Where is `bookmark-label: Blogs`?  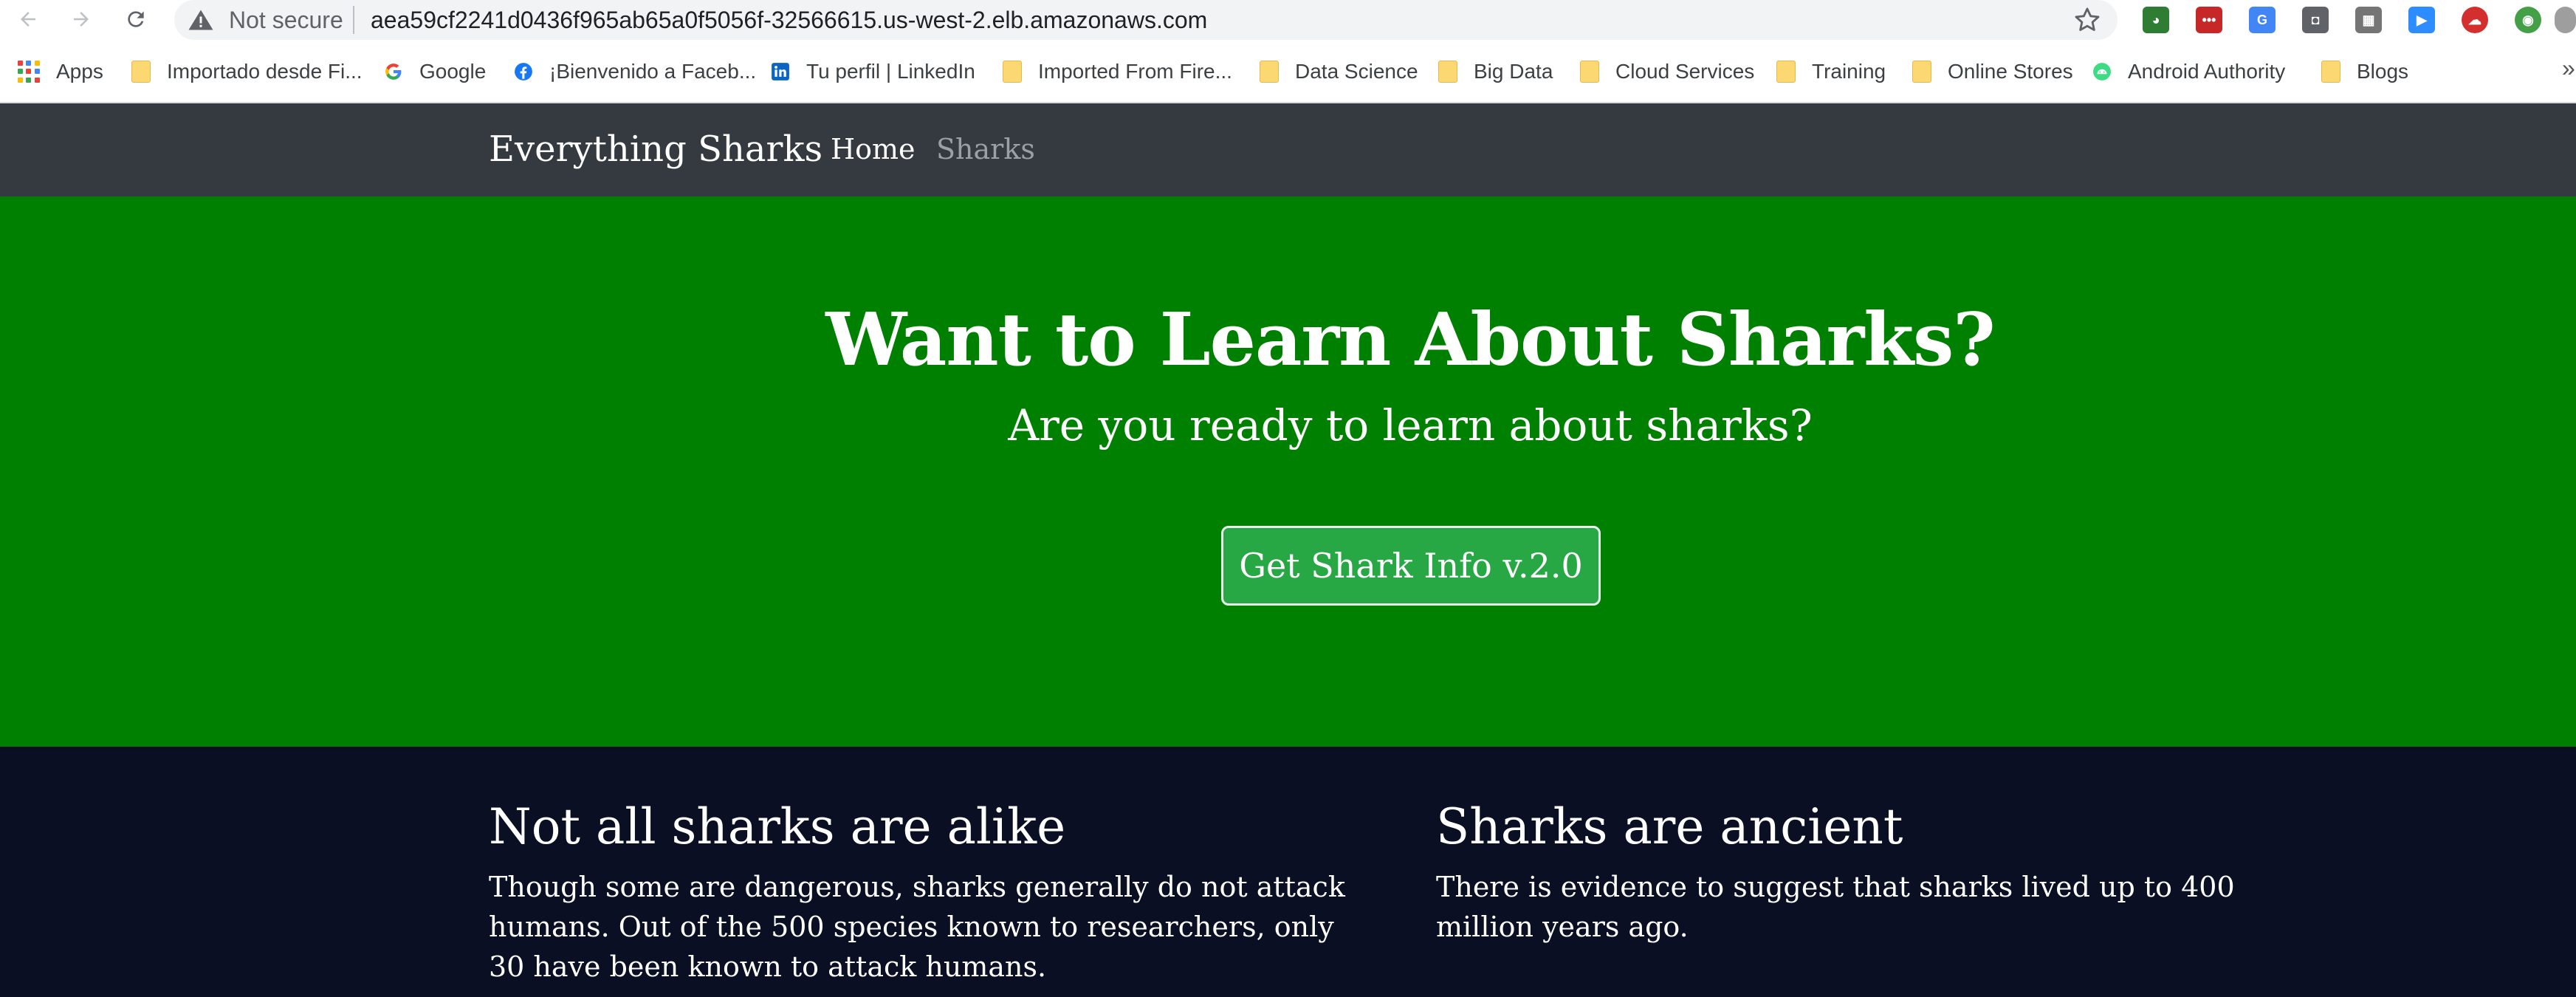
bookmark-label: Blogs is located at coordinates (2383, 71).